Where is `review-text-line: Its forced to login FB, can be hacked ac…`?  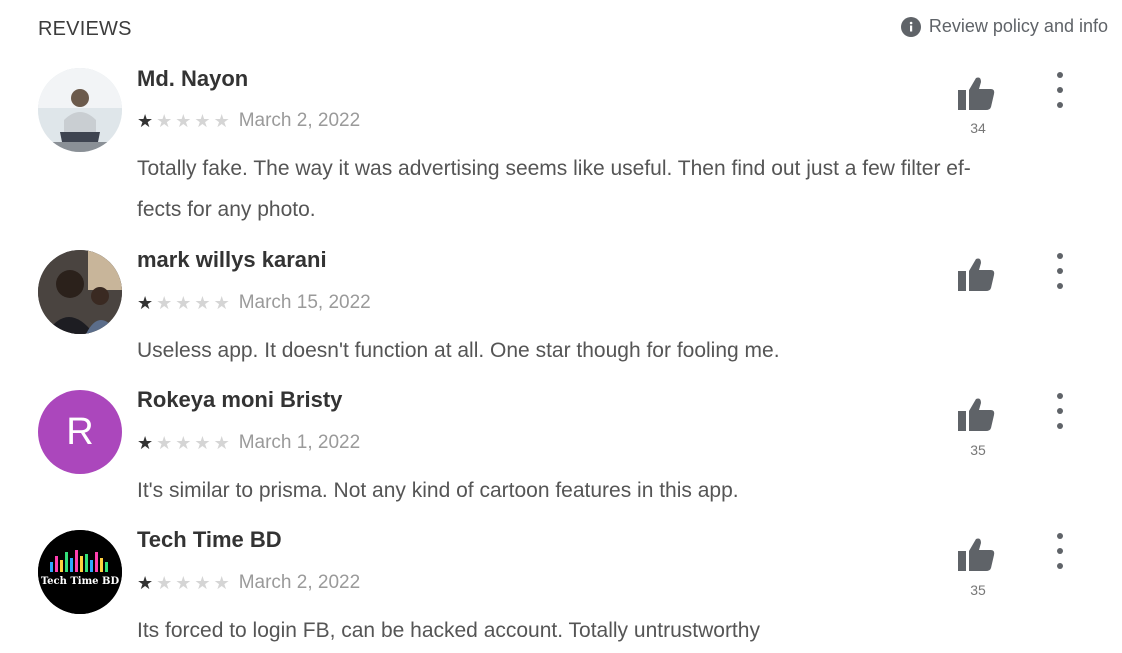 review-text-line: Its forced to login FB, can be hacked ac… is located at coordinates (448, 630).